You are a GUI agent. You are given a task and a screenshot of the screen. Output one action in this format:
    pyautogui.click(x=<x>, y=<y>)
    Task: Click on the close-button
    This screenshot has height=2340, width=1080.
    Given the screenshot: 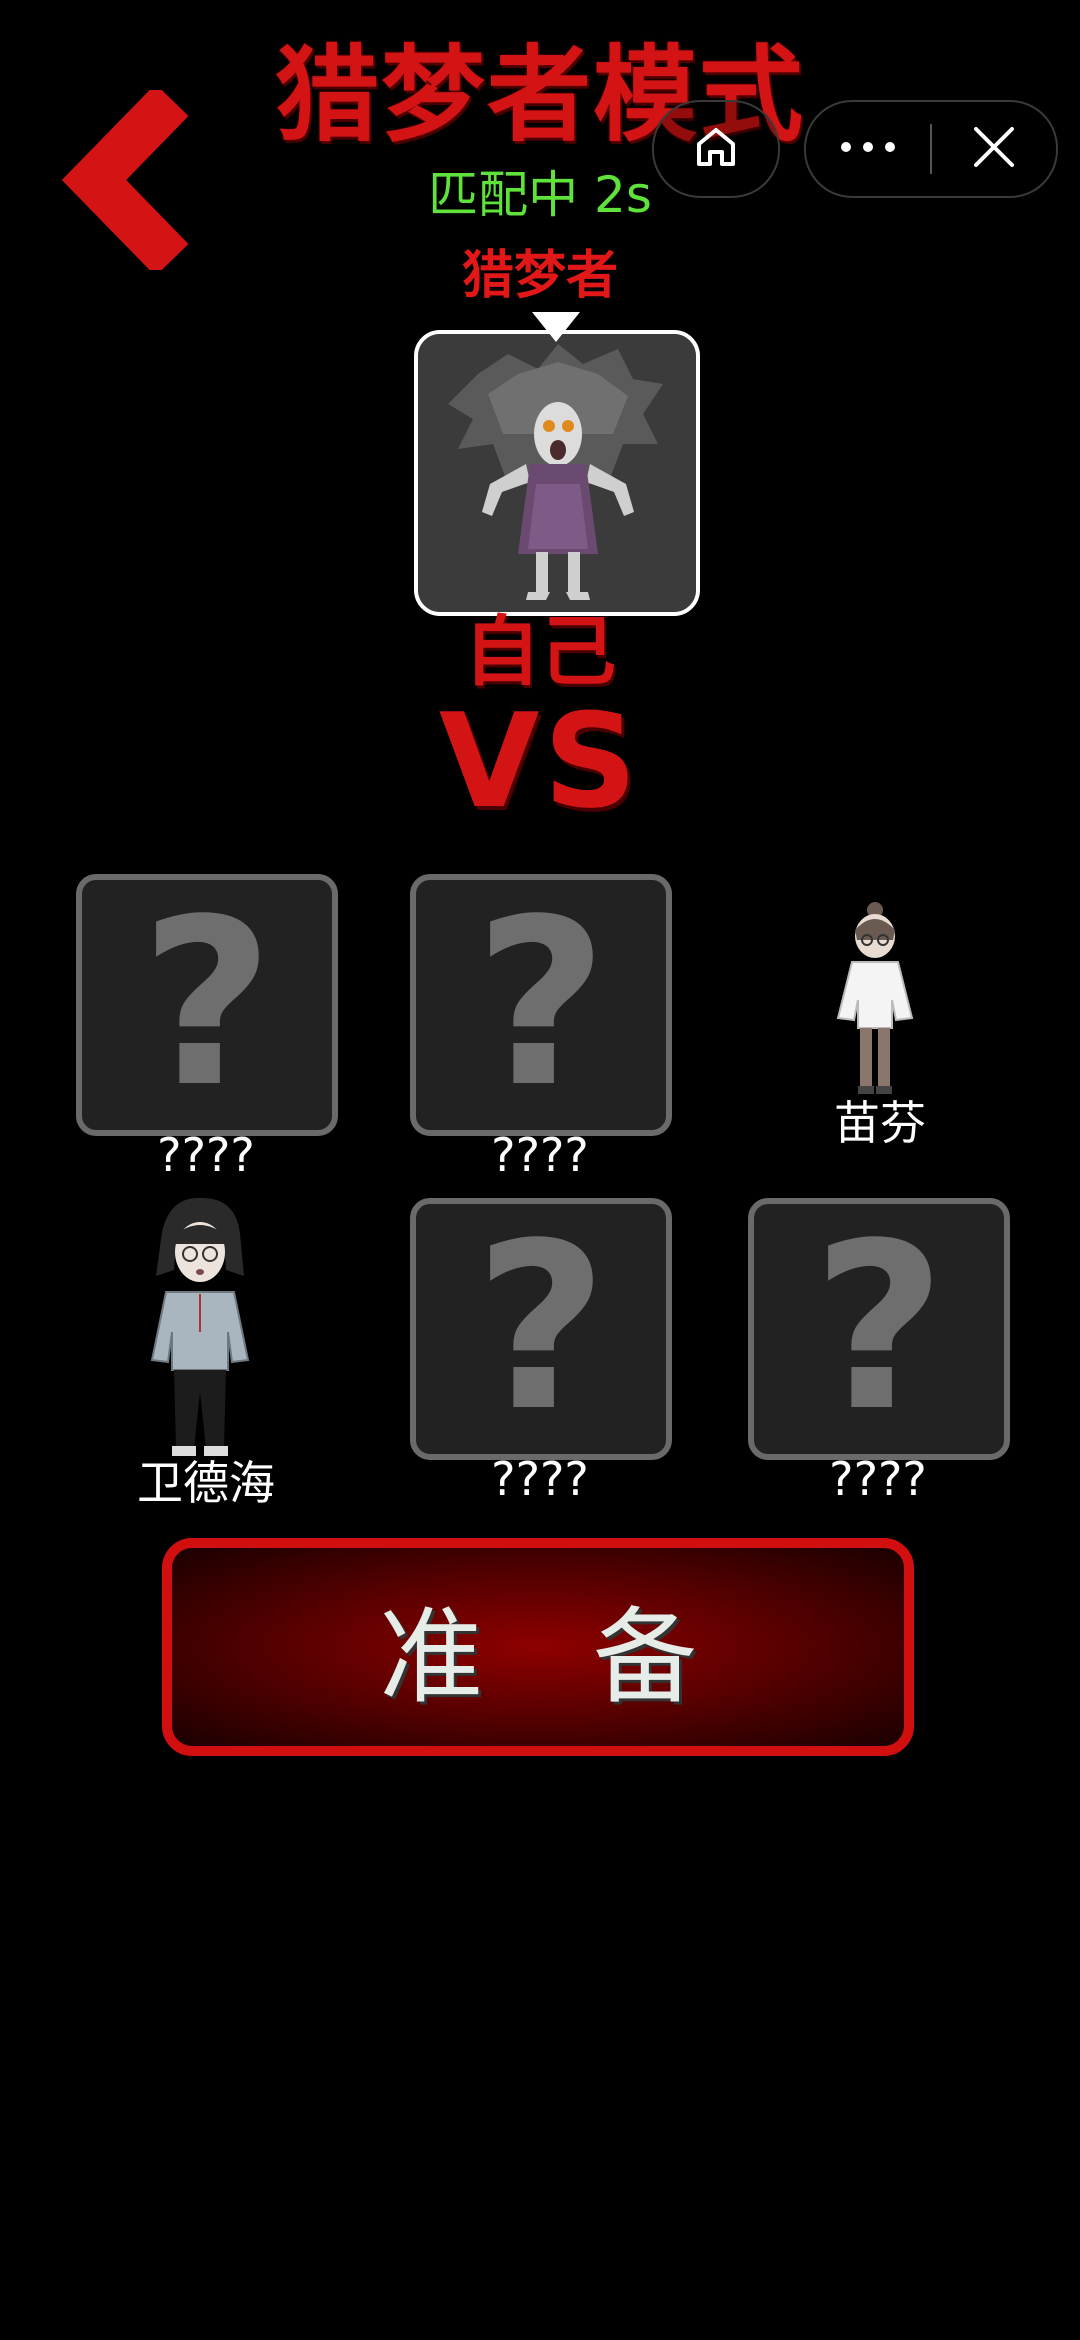 What is the action you would take?
    pyautogui.click(x=994, y=149)
    